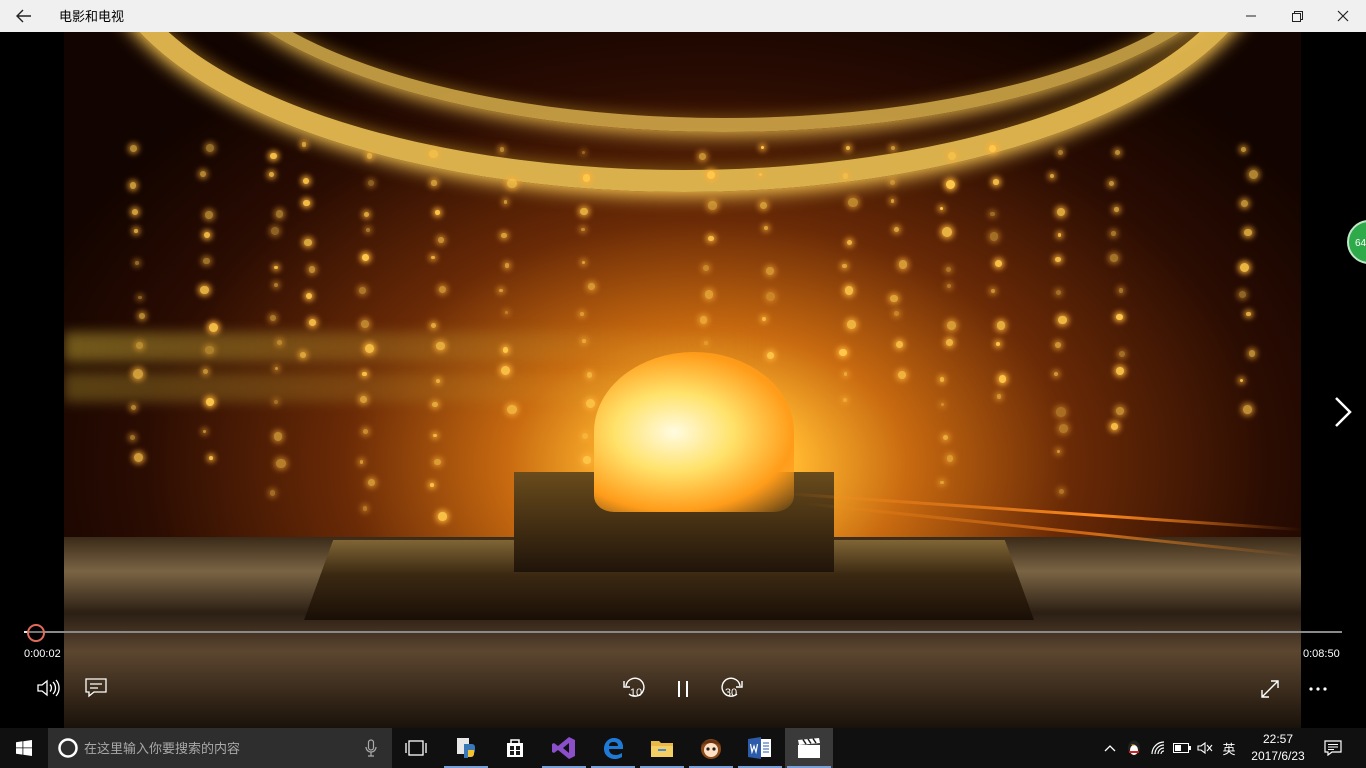  I want to click on taskbar-app-movies-tv, so click(809, 748).